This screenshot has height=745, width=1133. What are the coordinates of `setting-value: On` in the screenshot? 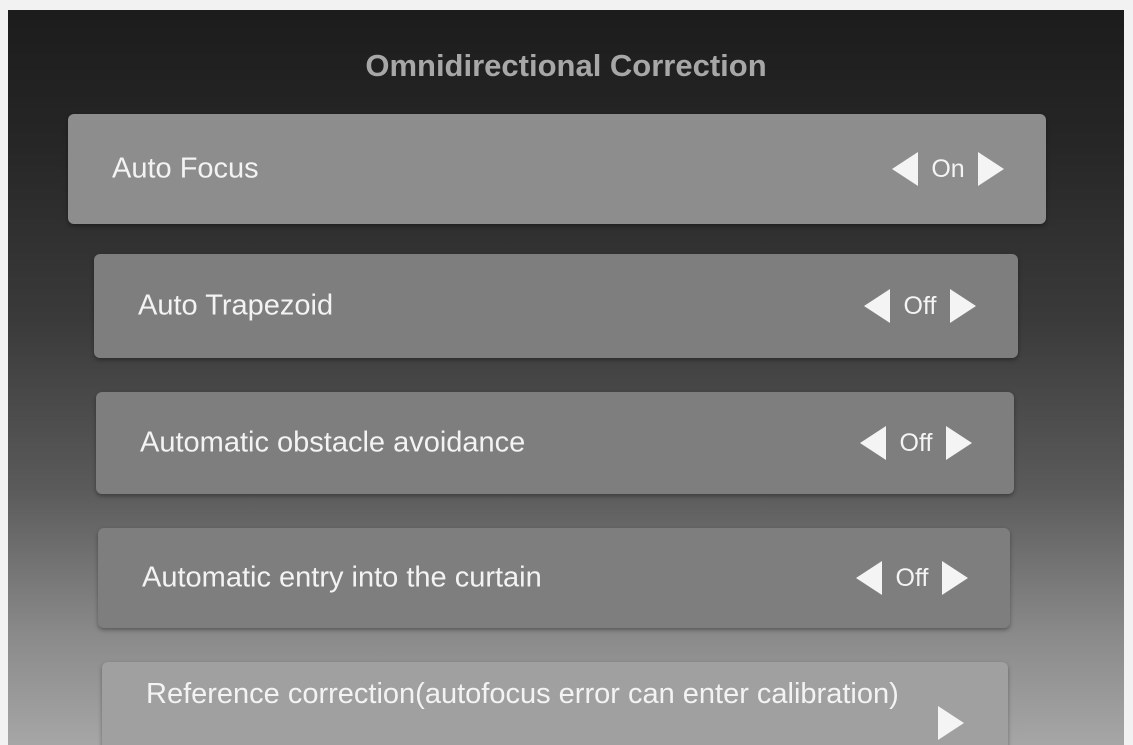 It's located at (948, 168).